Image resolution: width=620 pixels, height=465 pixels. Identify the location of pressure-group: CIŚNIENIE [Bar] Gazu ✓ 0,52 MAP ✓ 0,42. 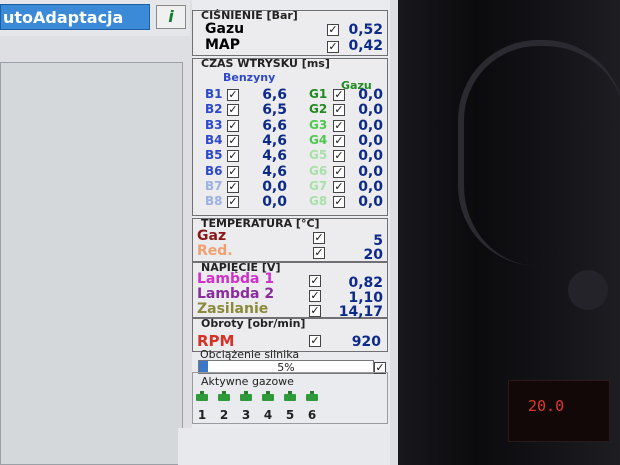
(290, 32).